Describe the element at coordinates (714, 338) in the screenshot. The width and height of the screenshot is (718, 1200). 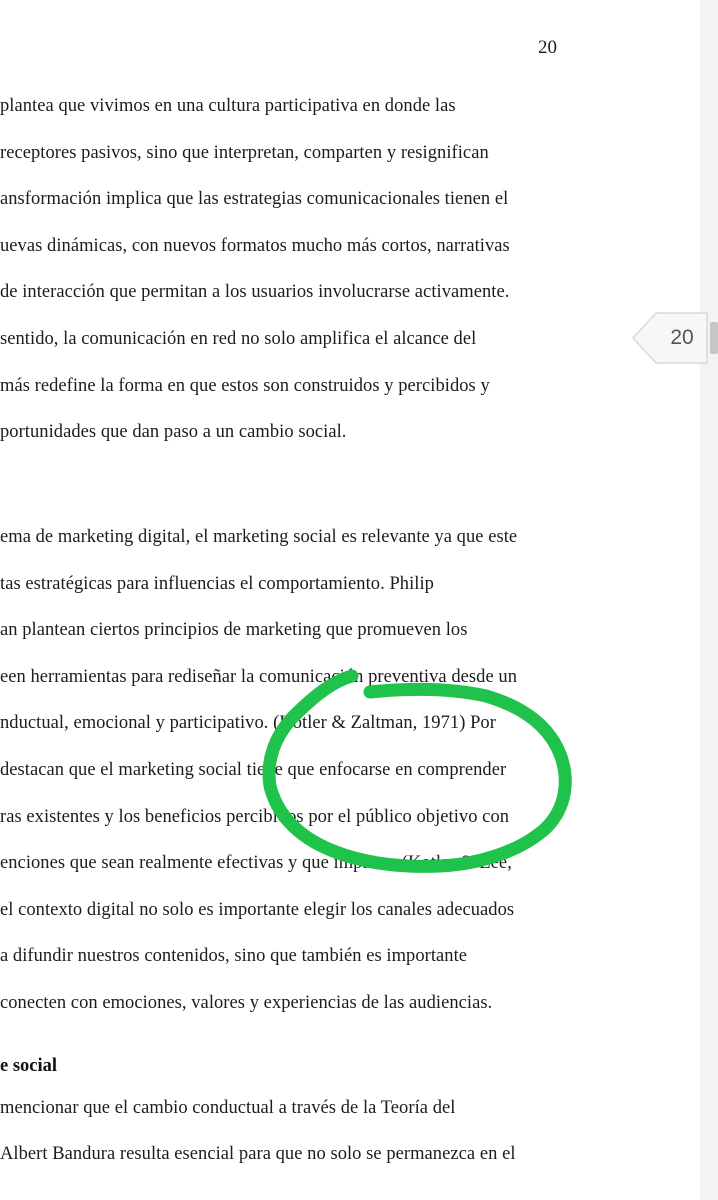
I see `scrollbar-thumb` at that location.